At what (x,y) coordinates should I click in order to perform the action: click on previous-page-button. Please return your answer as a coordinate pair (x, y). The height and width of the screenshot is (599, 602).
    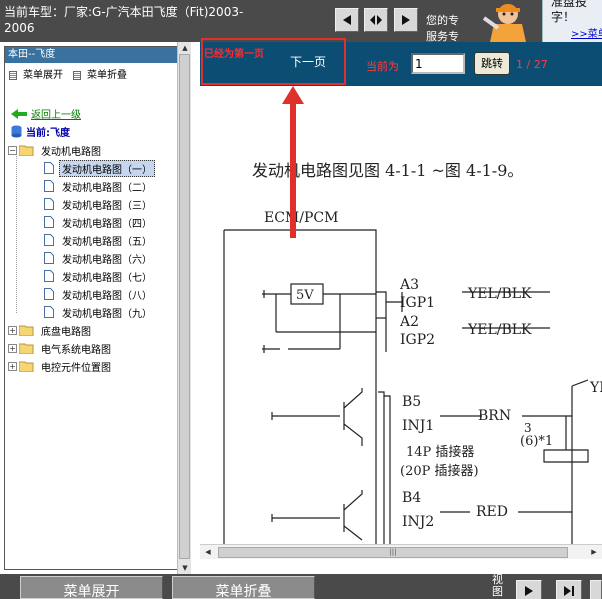
    Looking at the image, I should click on (347, 20).